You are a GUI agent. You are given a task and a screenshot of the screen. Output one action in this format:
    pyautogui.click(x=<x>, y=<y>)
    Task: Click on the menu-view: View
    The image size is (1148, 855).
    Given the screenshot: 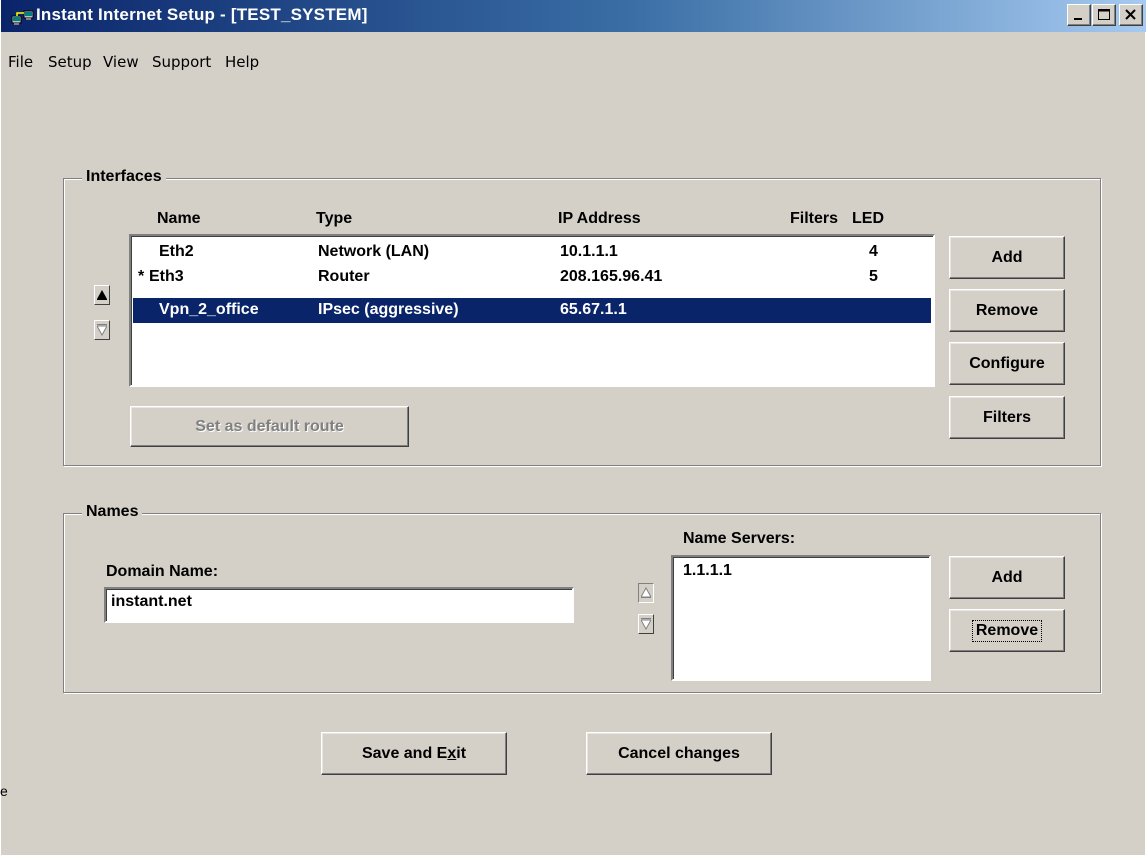 What is the action you would take?
    pyautogui.click(x=121, y=62)
    